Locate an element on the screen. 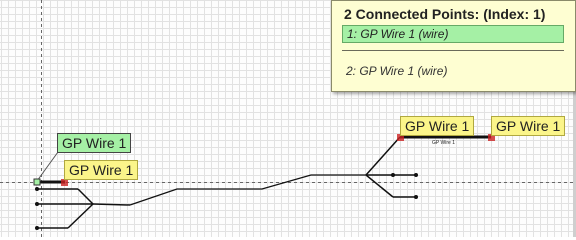 This screenshot has height=240, width=576. wire-start-point is located at coordinates (37, 182).